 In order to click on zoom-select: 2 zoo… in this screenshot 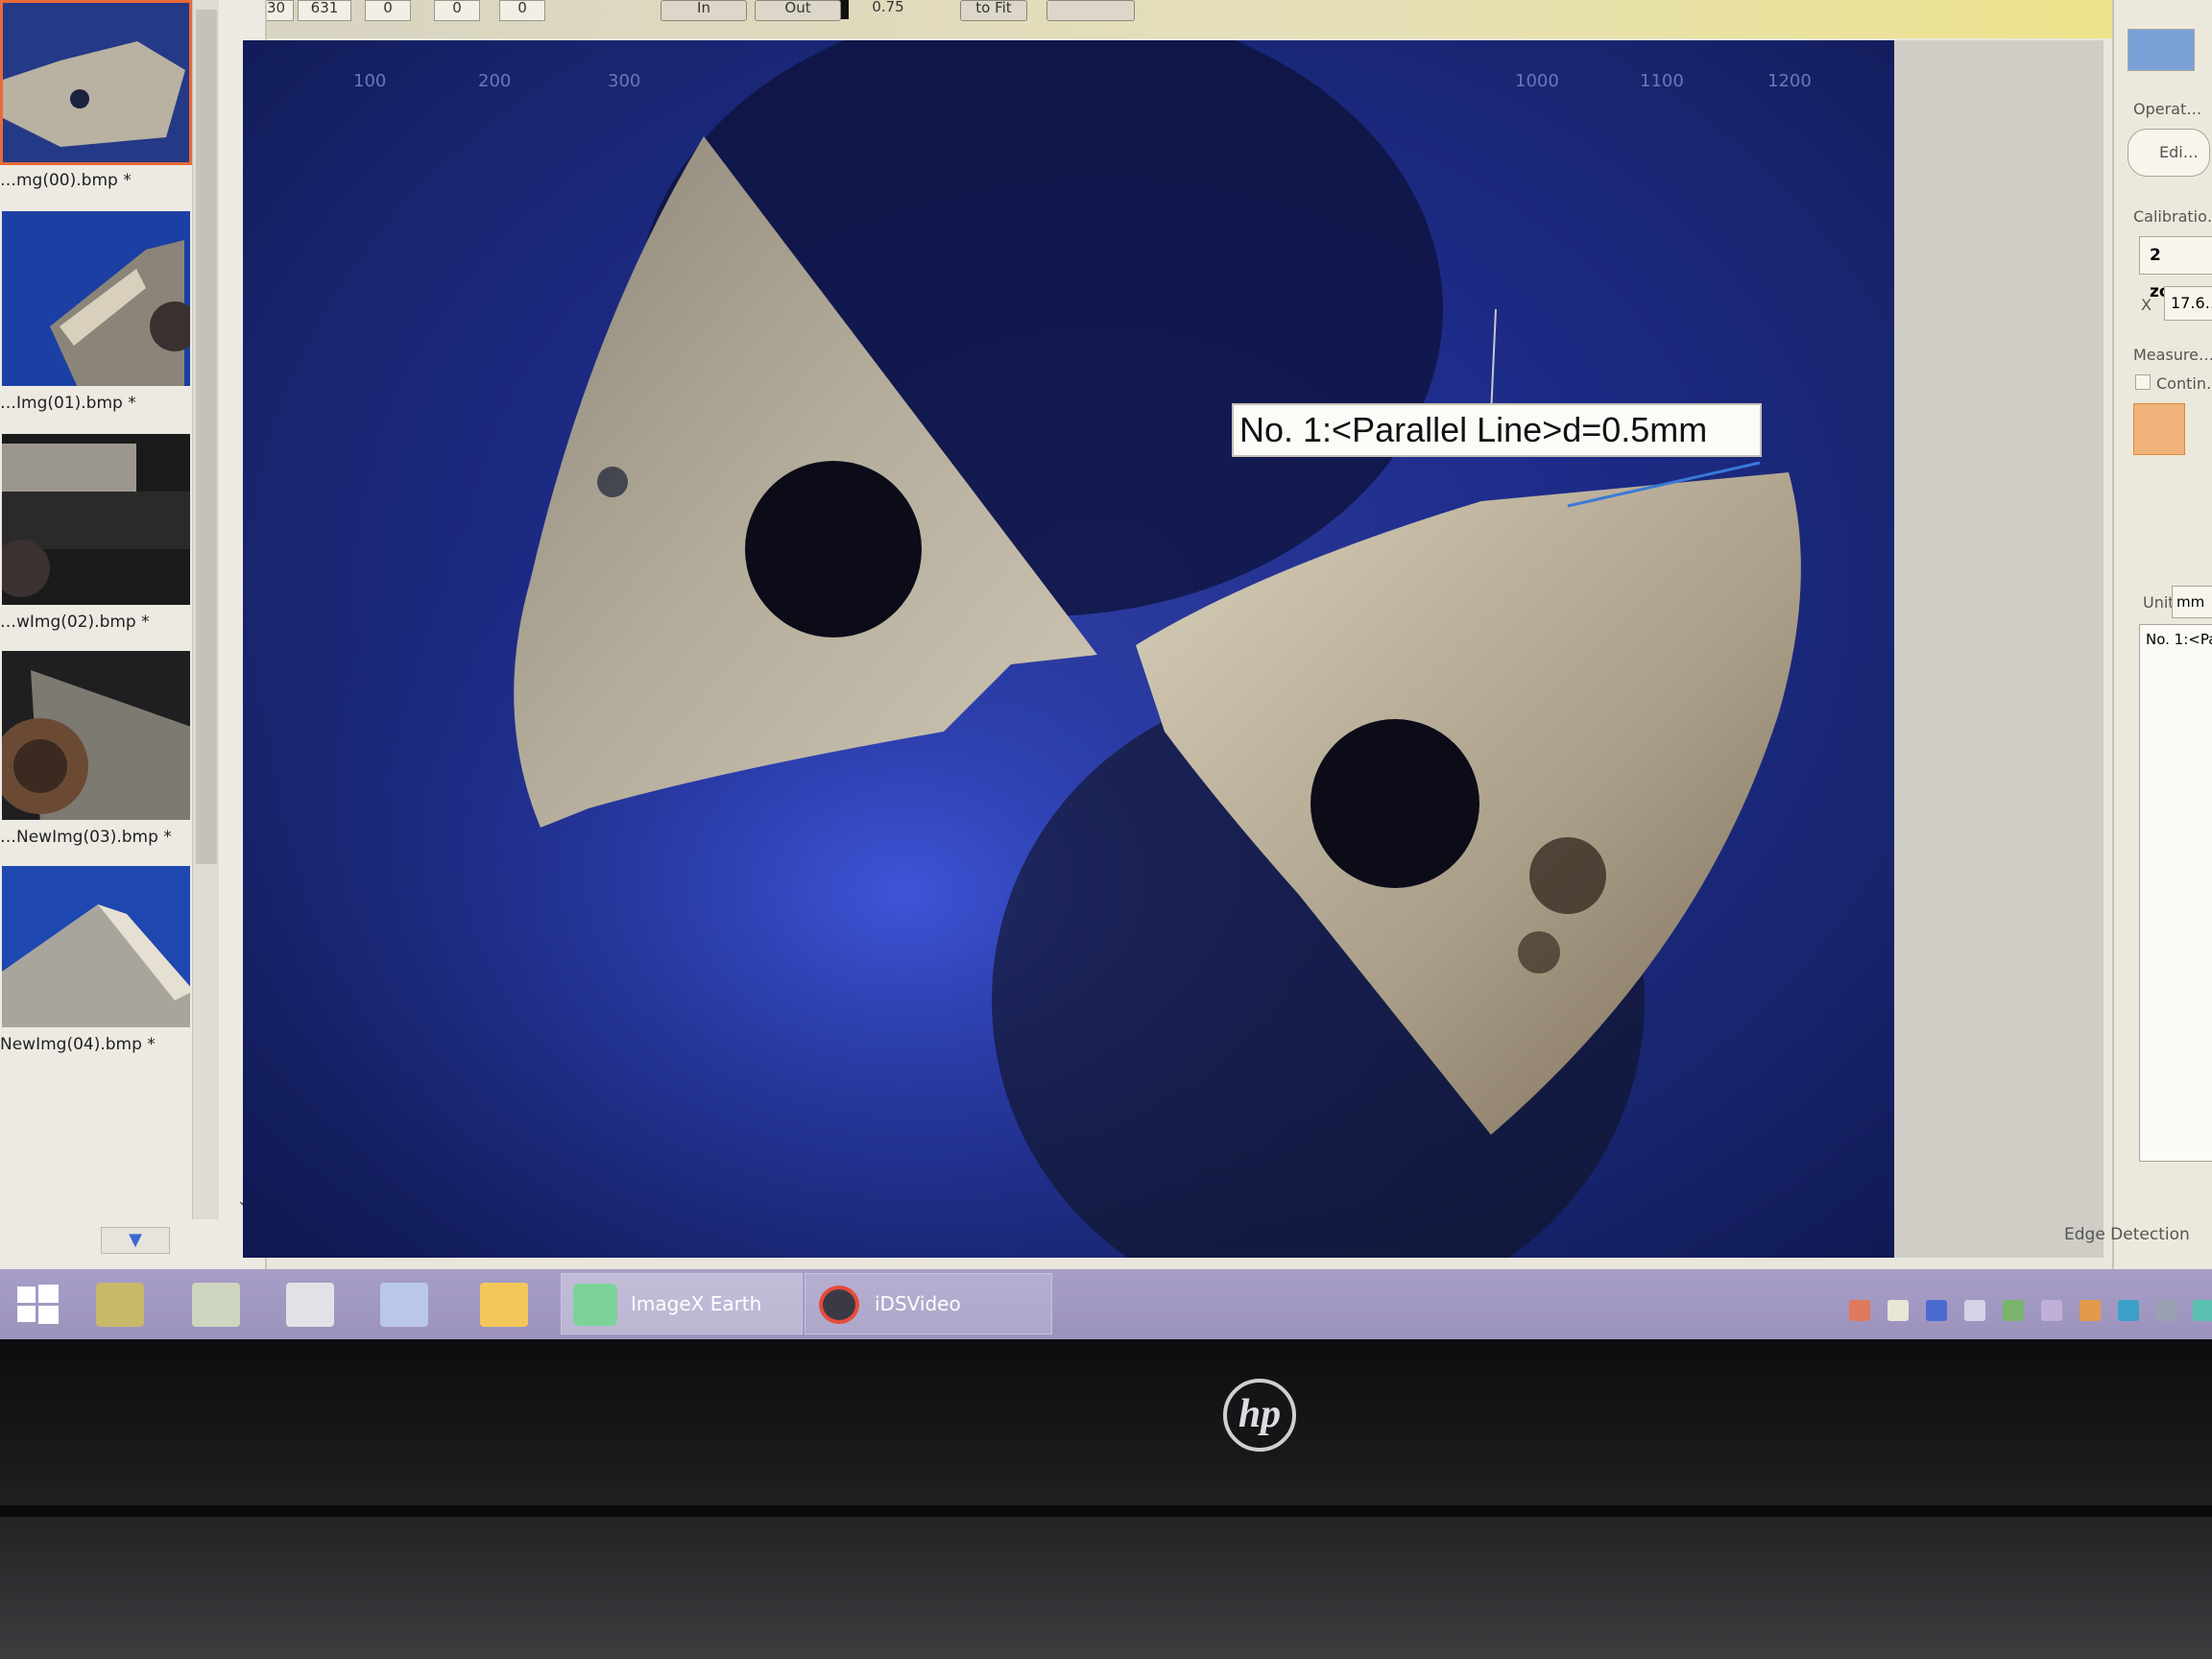, I will do `click(2175, 269)`.